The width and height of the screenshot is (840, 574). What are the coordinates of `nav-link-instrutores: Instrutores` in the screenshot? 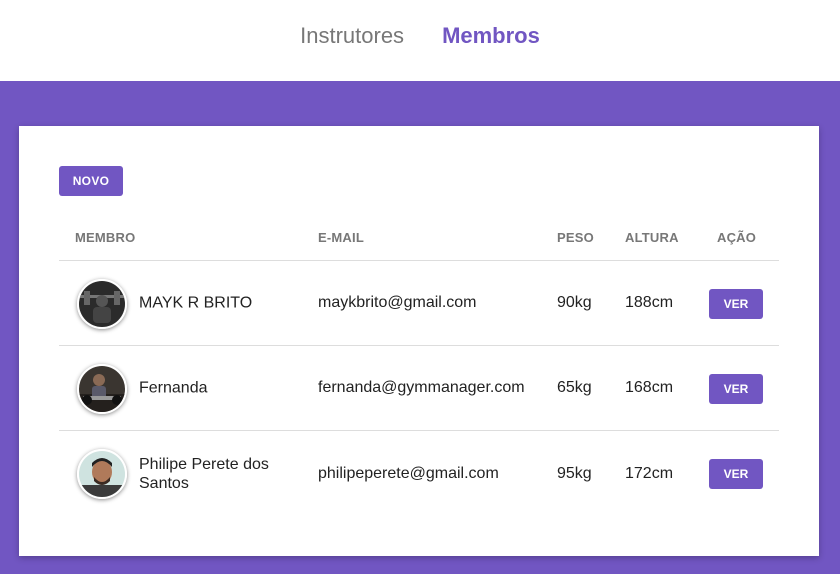 It's located at (352, 36).